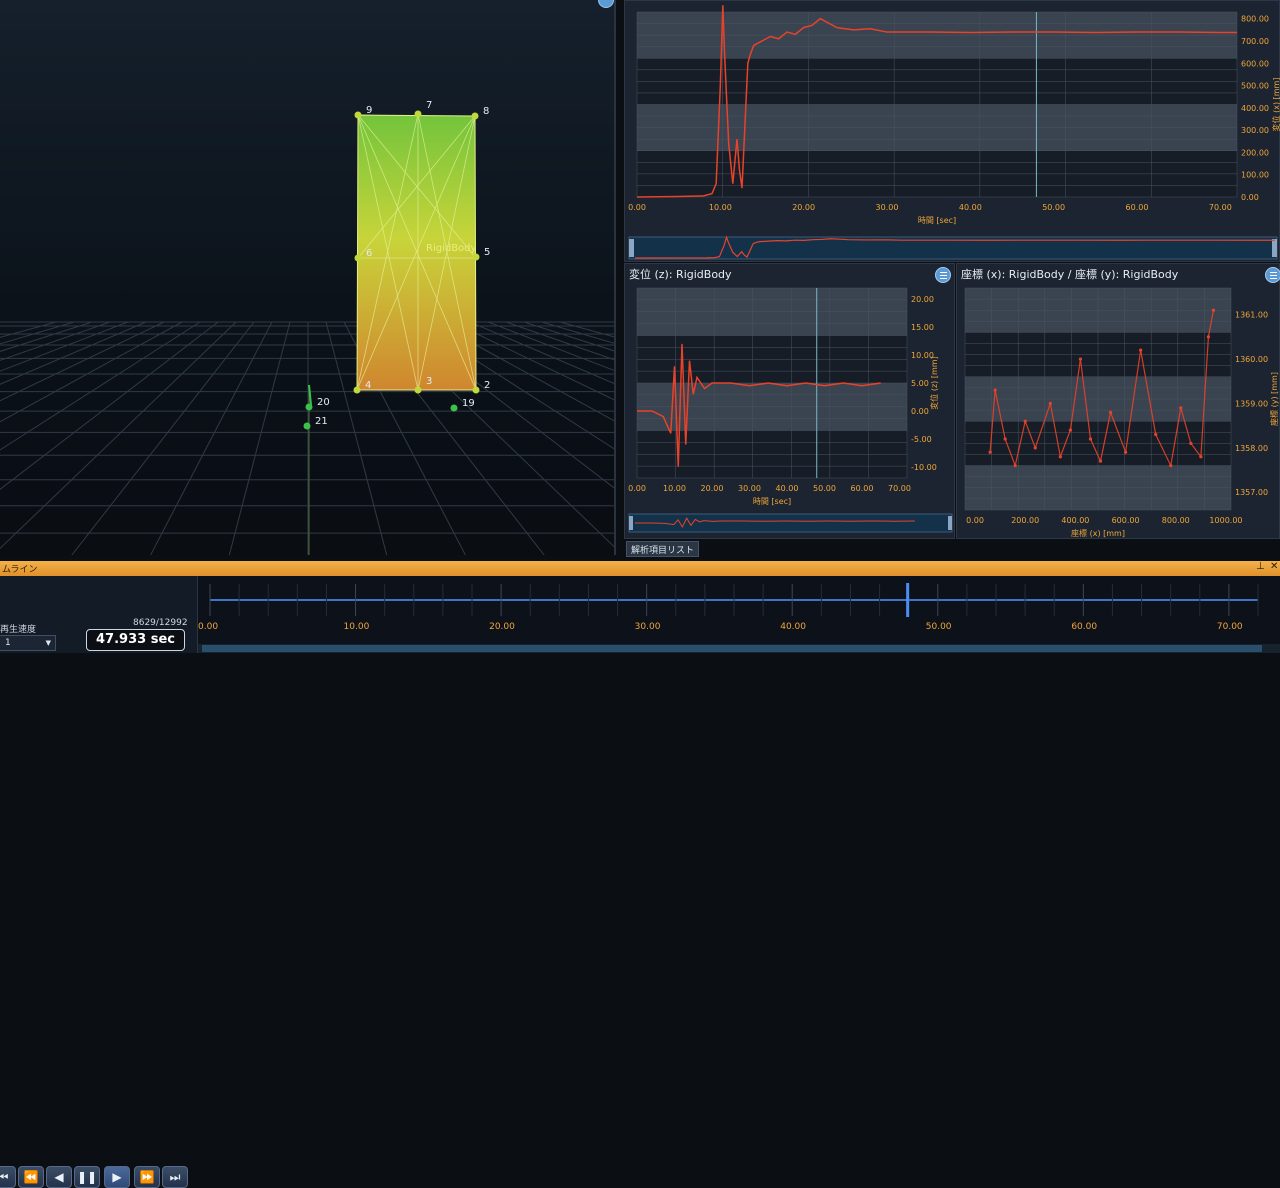 This screenshot has height=1188, width=1280. I want to click on marker-label-2: 2, so click(487, 385).